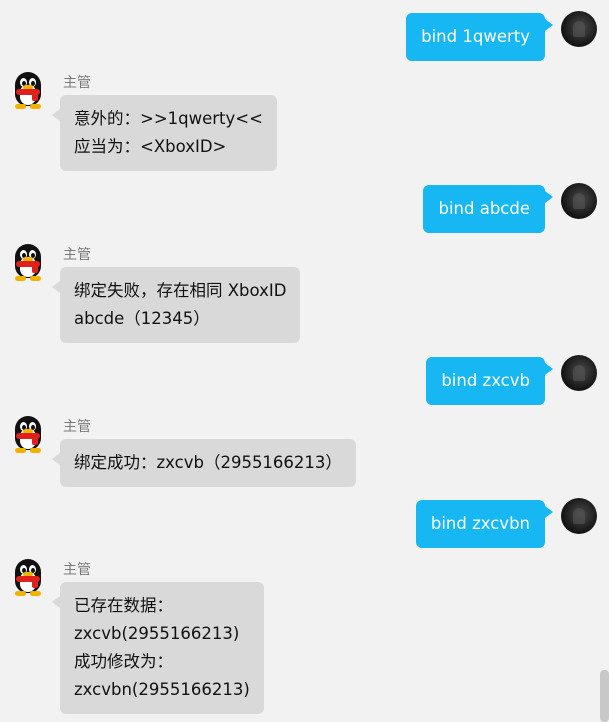 This screenshot has width=609, height=722. I want to click on message-line: 应当为：<XboxID>, so click(150, 146).